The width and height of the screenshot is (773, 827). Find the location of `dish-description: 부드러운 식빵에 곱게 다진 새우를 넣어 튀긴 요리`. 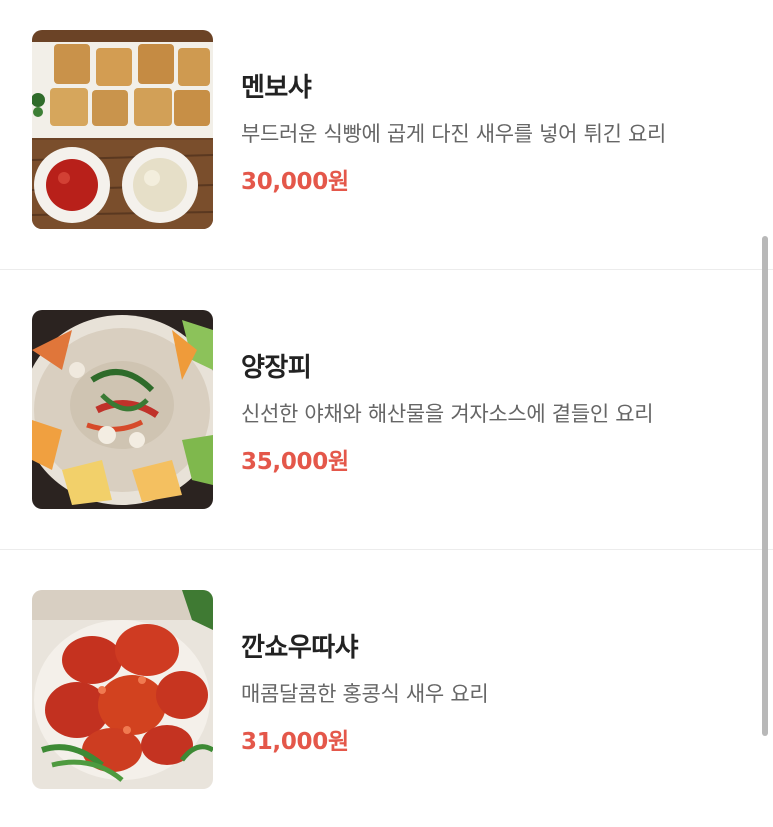

dish-description: 부드러운 식빵에 곱게 다진 새우를 넣어 튀긴 요리 is located at coordinates (454, 134).